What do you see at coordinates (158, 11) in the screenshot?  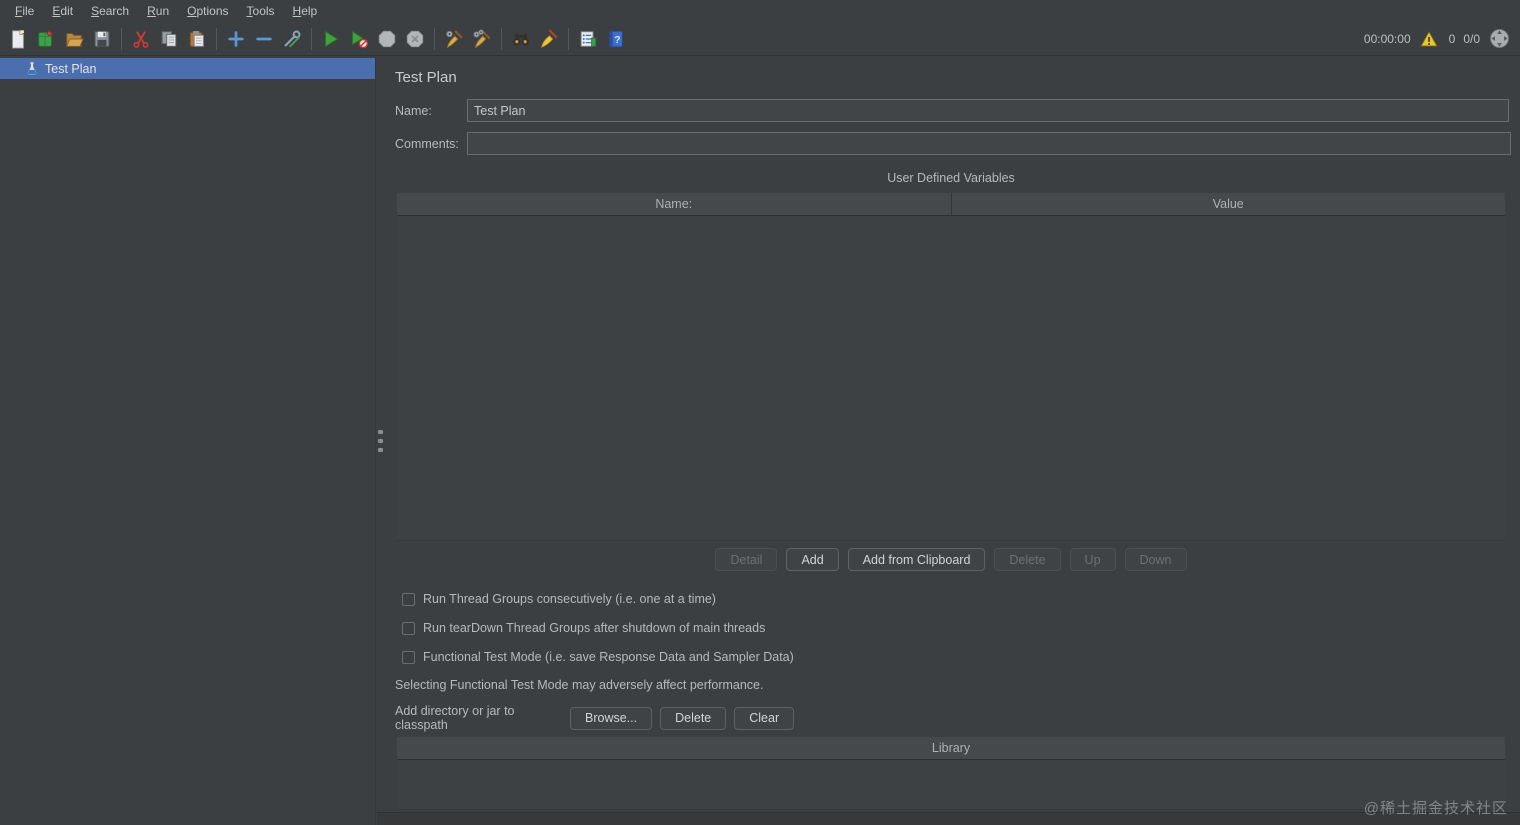 I see `menu-run: Run` at bounding box center [158, 11].